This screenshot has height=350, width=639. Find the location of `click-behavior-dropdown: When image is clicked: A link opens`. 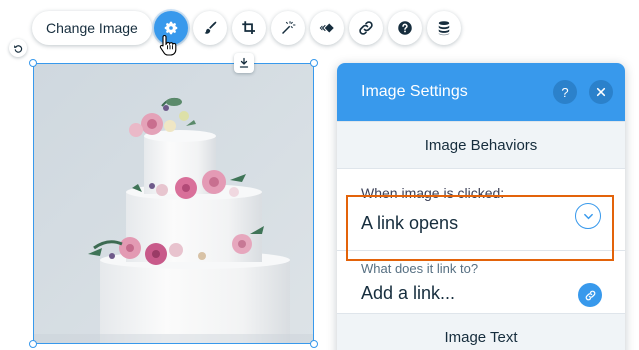

click-behavior-dropdown: When image is clicked: A link opens is located at coordinates (481, 210).